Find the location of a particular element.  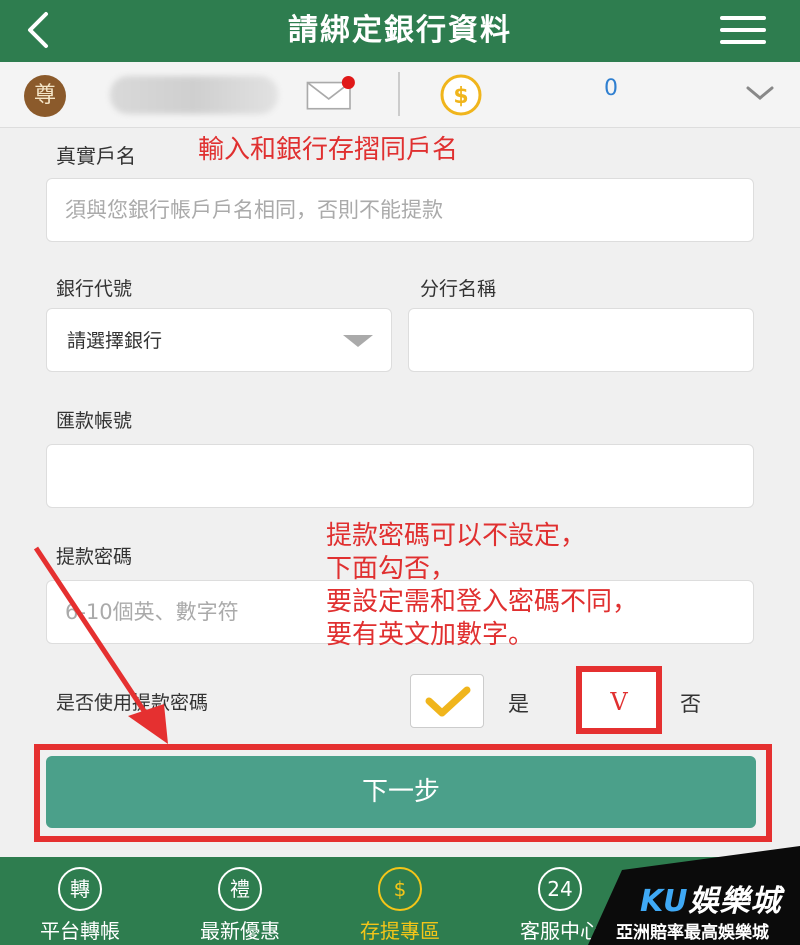

bank-select-value: 請選擇銀行 is located at coordinates (115, 341).